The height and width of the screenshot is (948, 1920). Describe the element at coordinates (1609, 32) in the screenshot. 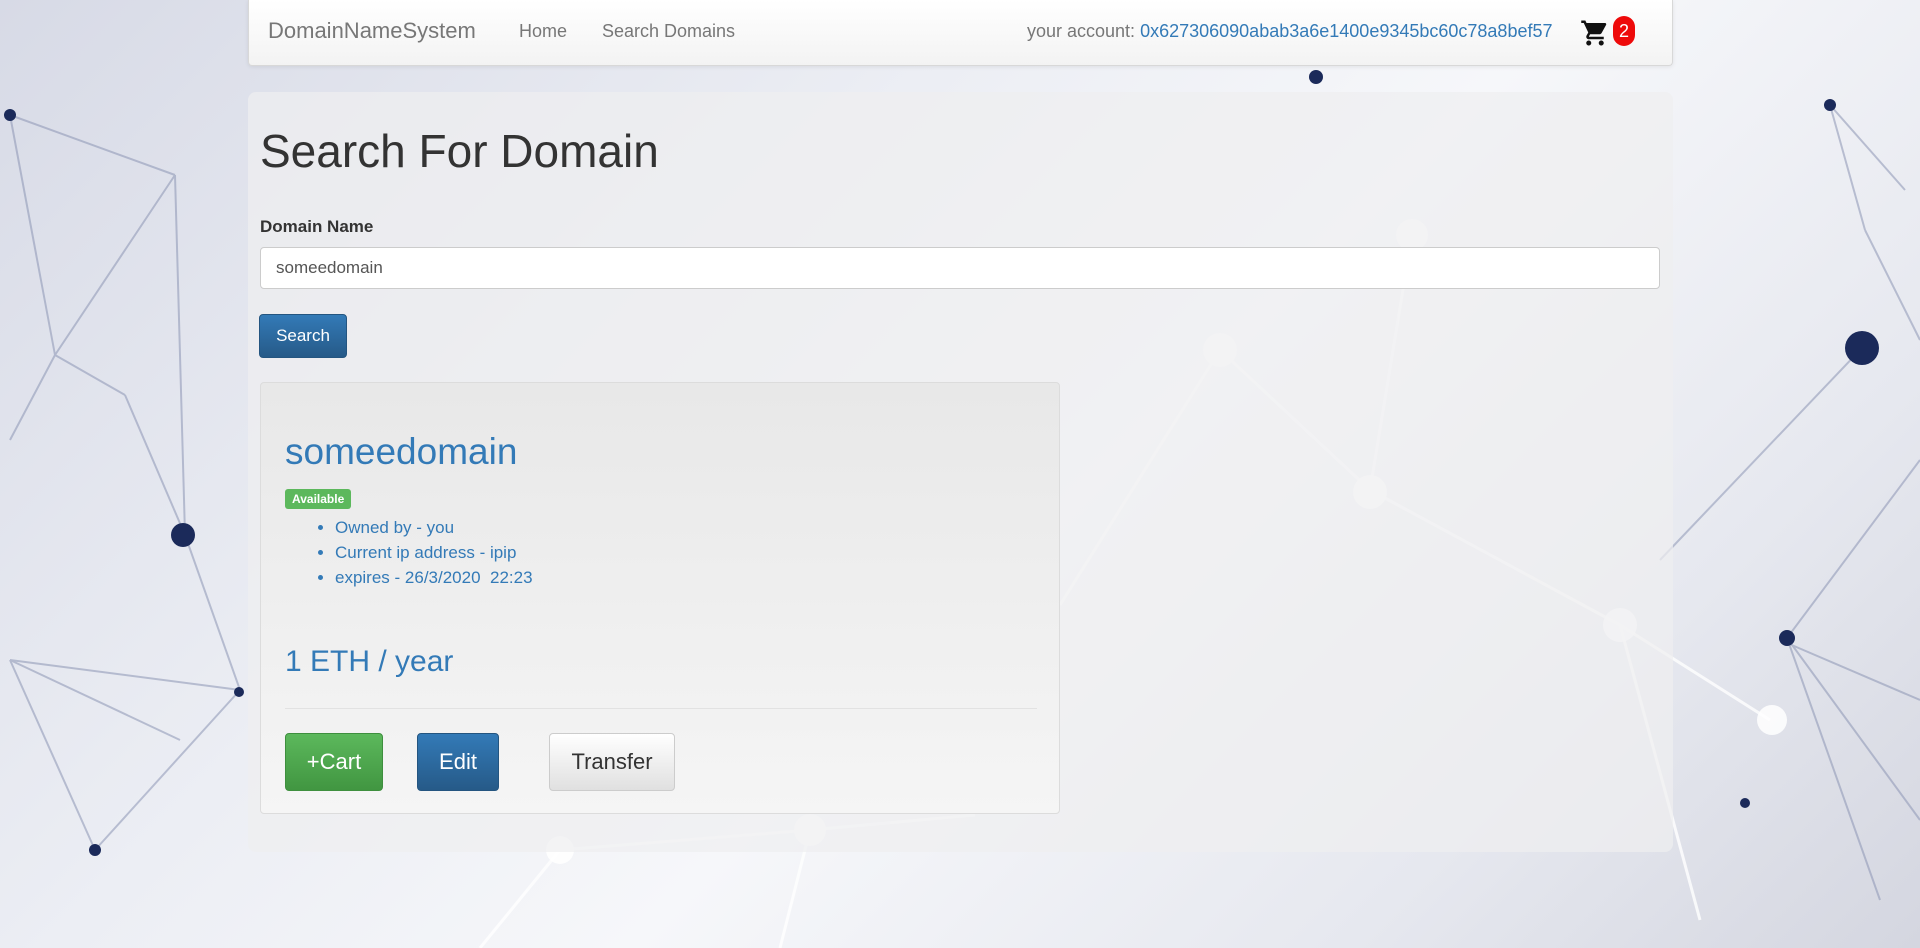

I see `cart-button: 2` at that location.